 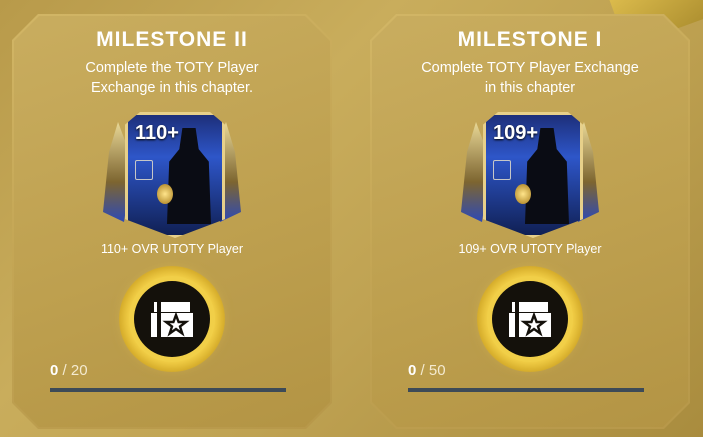 I want to click on milestone-title: MILESTONE II, so click(x=172, y=39).